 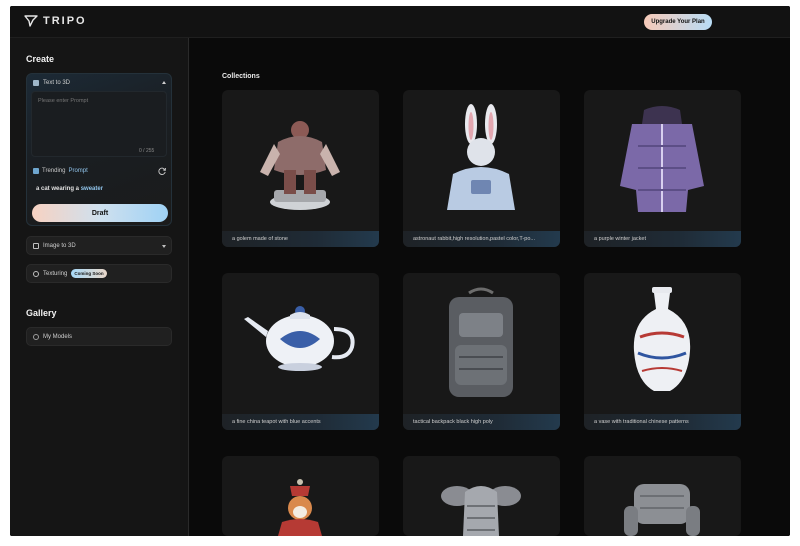 I want to click on shiba-figure-icon, so click(x=300, y=507).